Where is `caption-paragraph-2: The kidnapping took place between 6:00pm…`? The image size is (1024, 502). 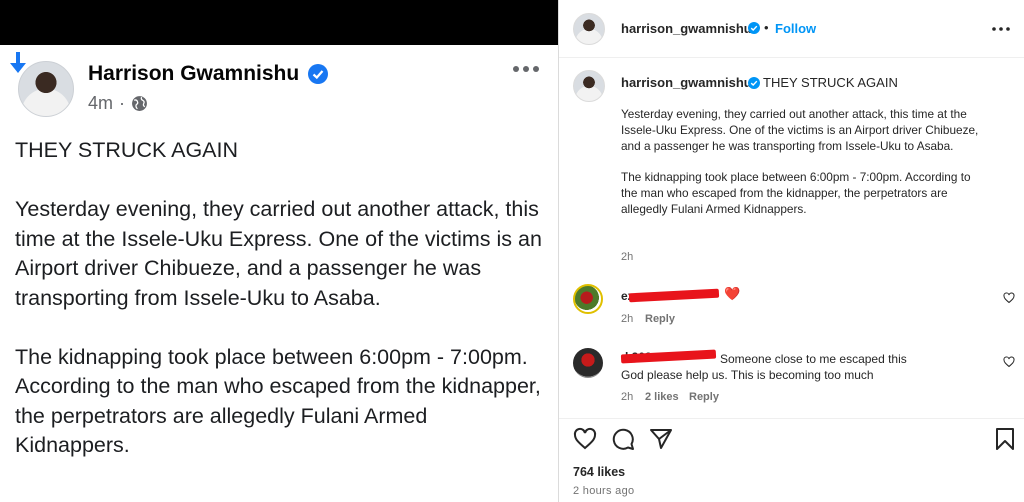 caption-paragraph-2: The kidnapping took place between 6:00pm… is located at coordinates (796, 193).